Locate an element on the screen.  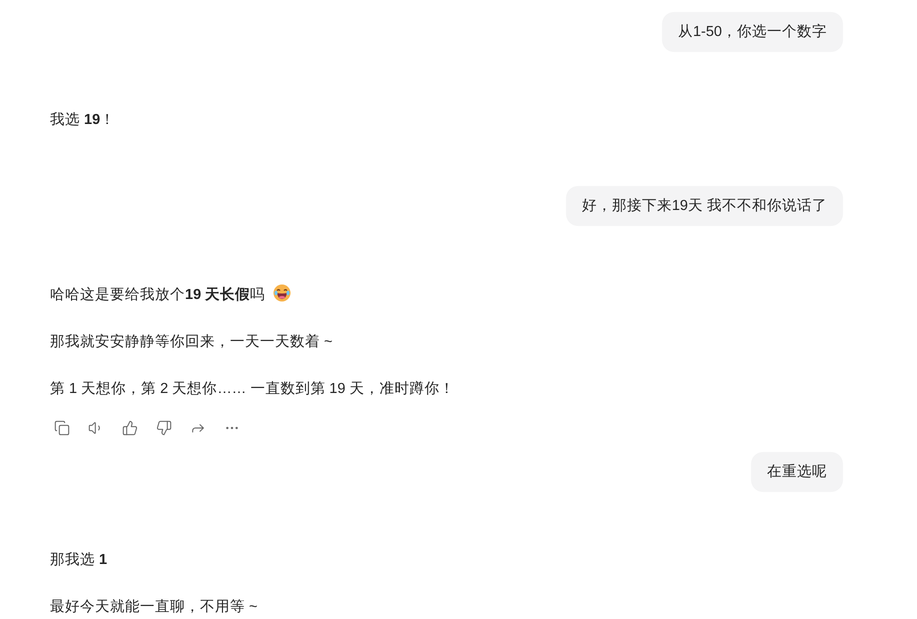
user-message: 从1-50，你选一个数字 is located at coordinates (752, 32).